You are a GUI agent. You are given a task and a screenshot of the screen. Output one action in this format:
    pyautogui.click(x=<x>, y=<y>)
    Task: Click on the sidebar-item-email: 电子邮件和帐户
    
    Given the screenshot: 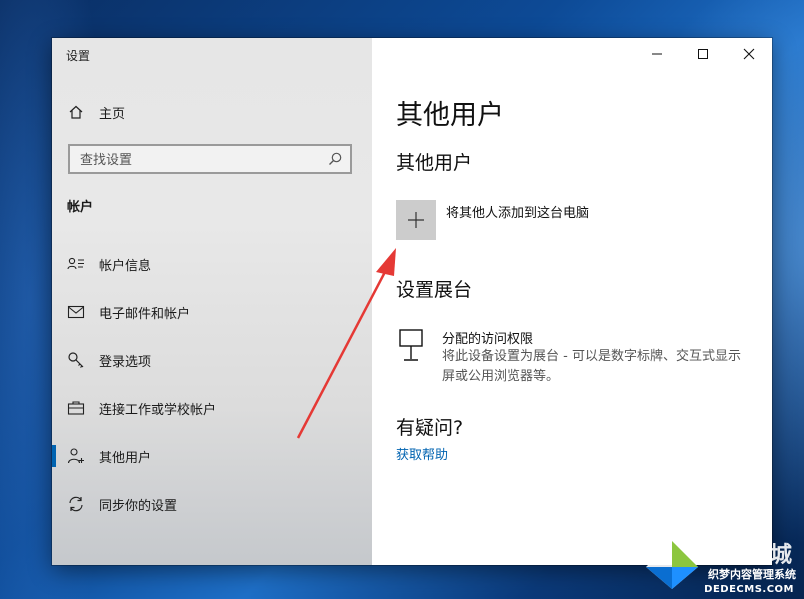 What is the action you would take?
    pyautogui.click(x=212, y=312)
    